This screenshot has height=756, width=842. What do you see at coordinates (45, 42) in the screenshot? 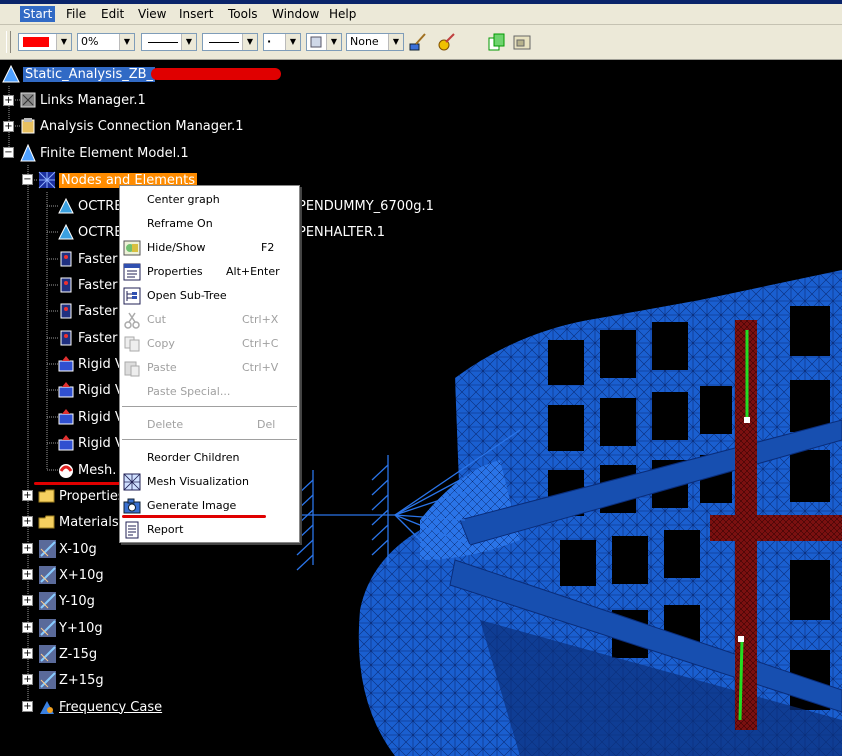
I see `color-combo: ▼` at bounding box center [45, 42].